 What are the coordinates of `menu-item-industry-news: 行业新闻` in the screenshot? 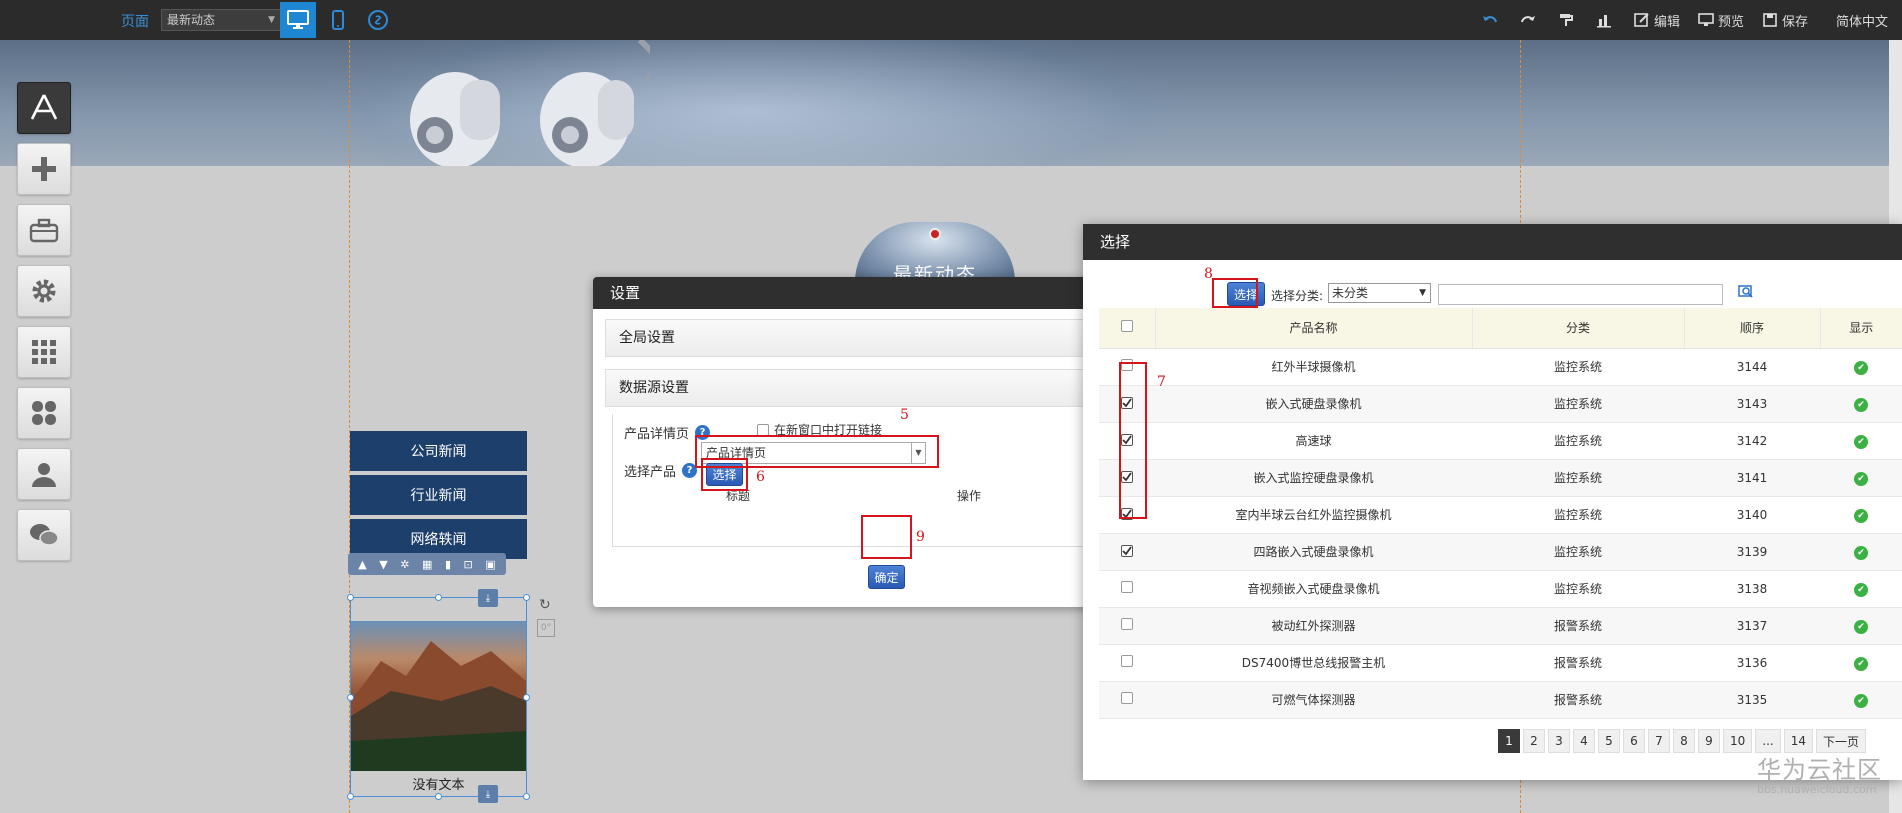 It's located at (438, 495).